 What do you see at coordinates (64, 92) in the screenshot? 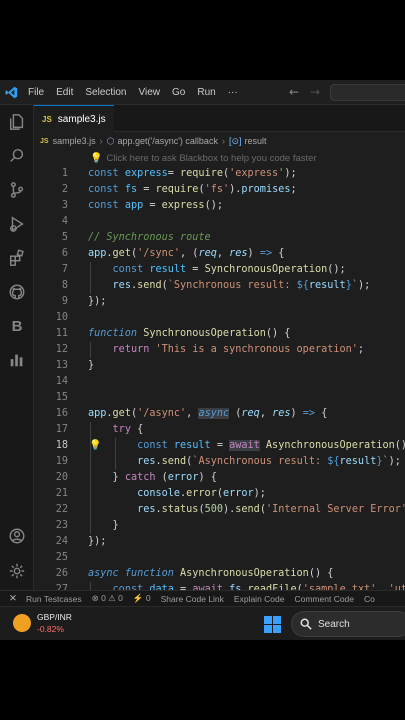
I see `menu-edit: Edit` at bounding box center [64, 92].